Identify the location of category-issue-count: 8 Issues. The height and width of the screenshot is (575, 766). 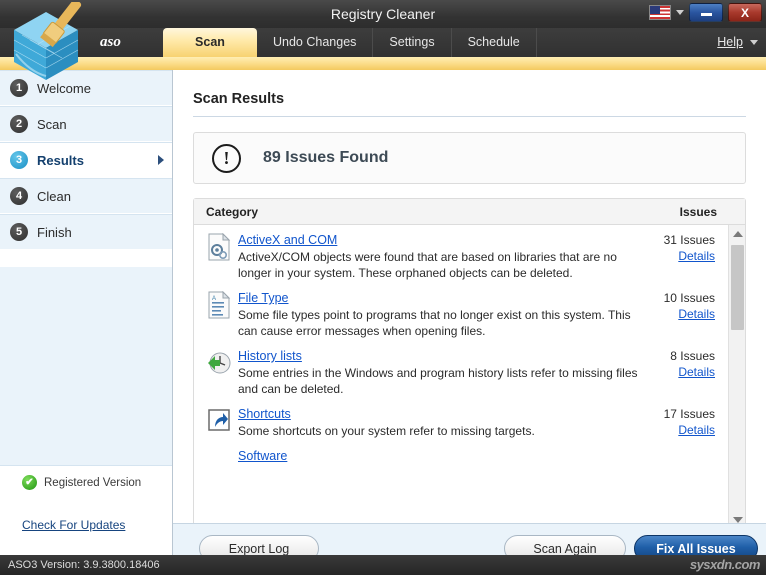
(692, 356).